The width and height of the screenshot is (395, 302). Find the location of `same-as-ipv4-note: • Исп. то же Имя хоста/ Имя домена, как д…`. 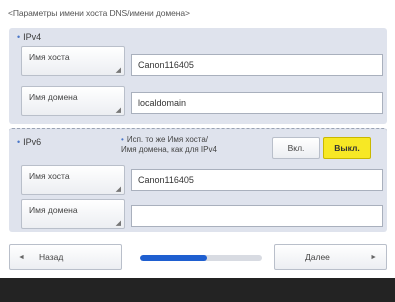

same-as-ipv4-note: • Исп. то же Имя хоста/ Имя домена, как д… is located at coordinates (196, 145).